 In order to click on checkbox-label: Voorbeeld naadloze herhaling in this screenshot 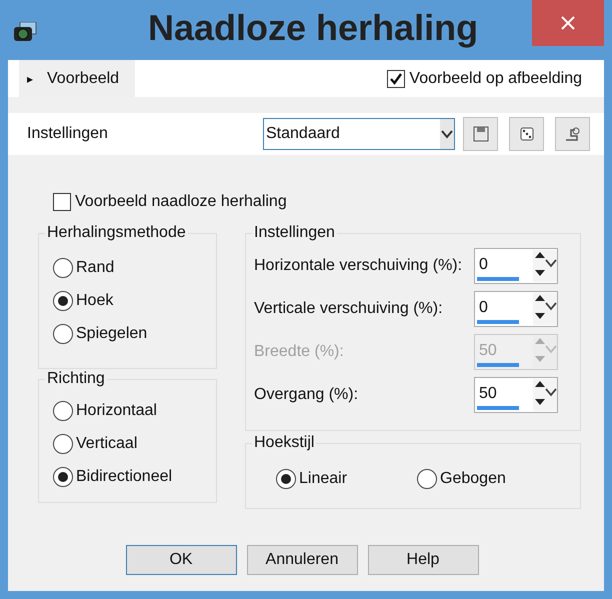, I will do `click(181, 202)`.